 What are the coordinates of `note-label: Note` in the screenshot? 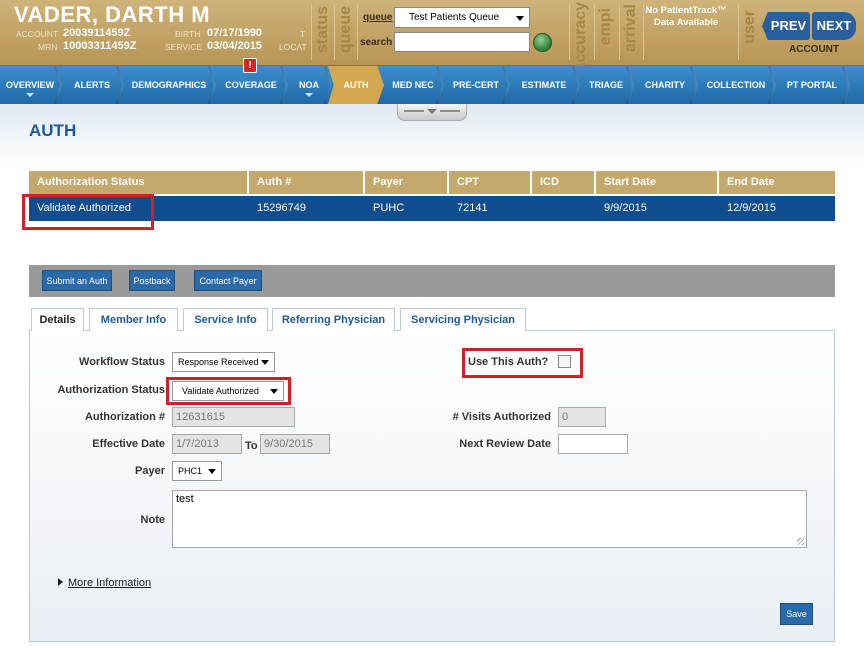 It's located at (152, 520).